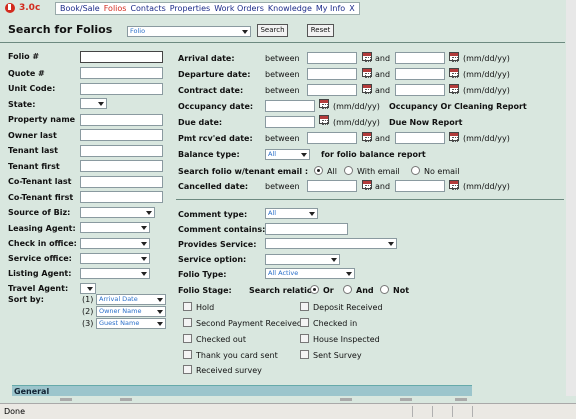 The height and width of the screenshot is (419, 576). What do you see at coordinates (272, 30) in the screenshot?
I see `search-button: Search` at bounding box center [272, 30].